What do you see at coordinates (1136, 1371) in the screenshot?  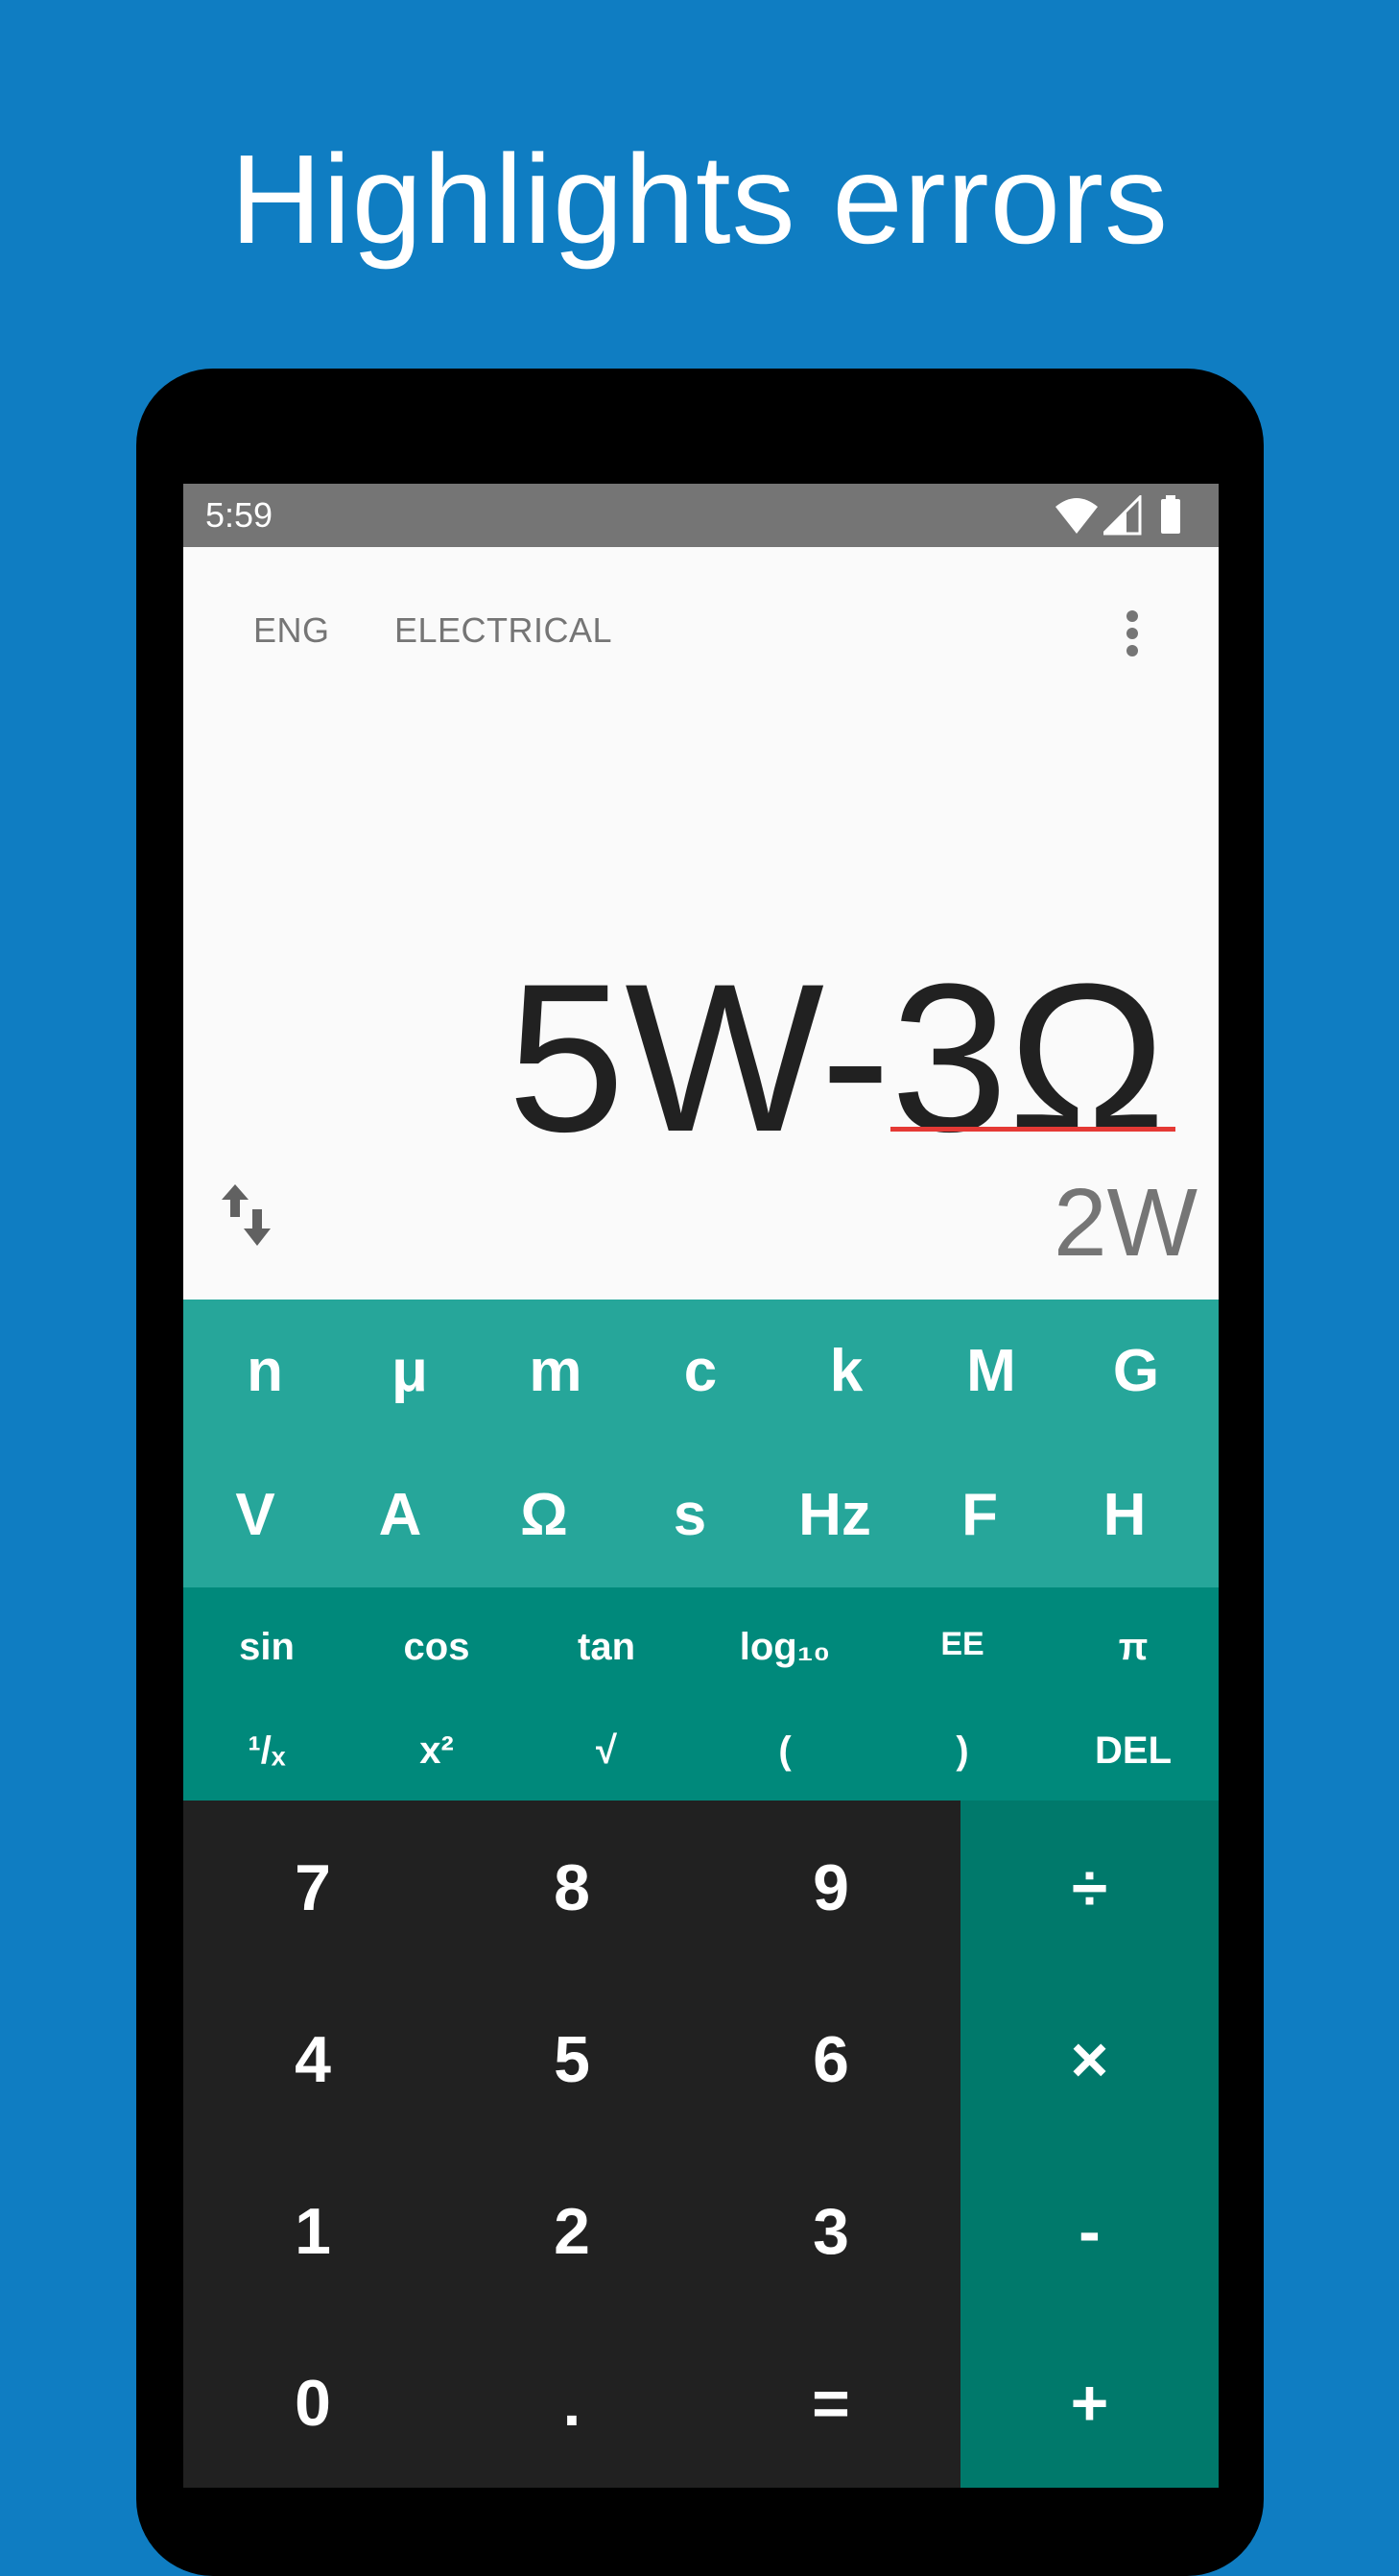 I see `key-prefix-giga: G` at bounding box center [1136, 1371].